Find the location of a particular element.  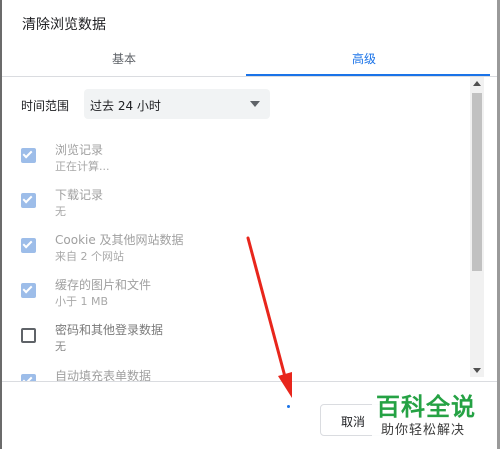

time-range-label: 时间范围 is located at coordinates (45, 106).